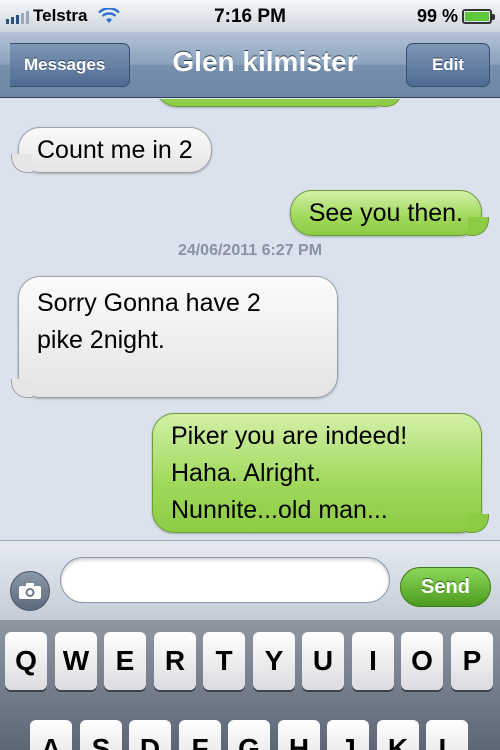  Describe the element at coordinates (249, 735) in the screenshot. I see `key-g: G` at that location.